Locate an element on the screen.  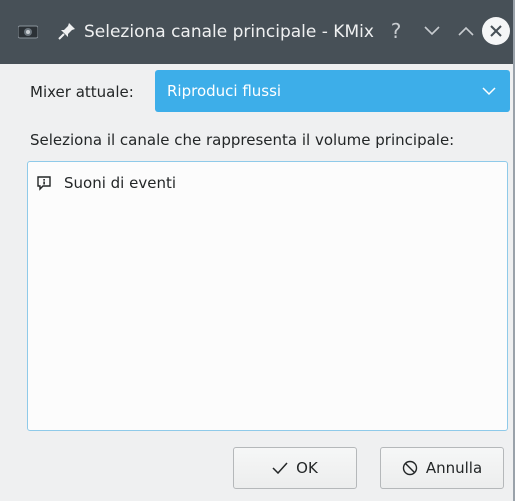
list-item: Suoni di eventi is located at coordinates (106, 183).